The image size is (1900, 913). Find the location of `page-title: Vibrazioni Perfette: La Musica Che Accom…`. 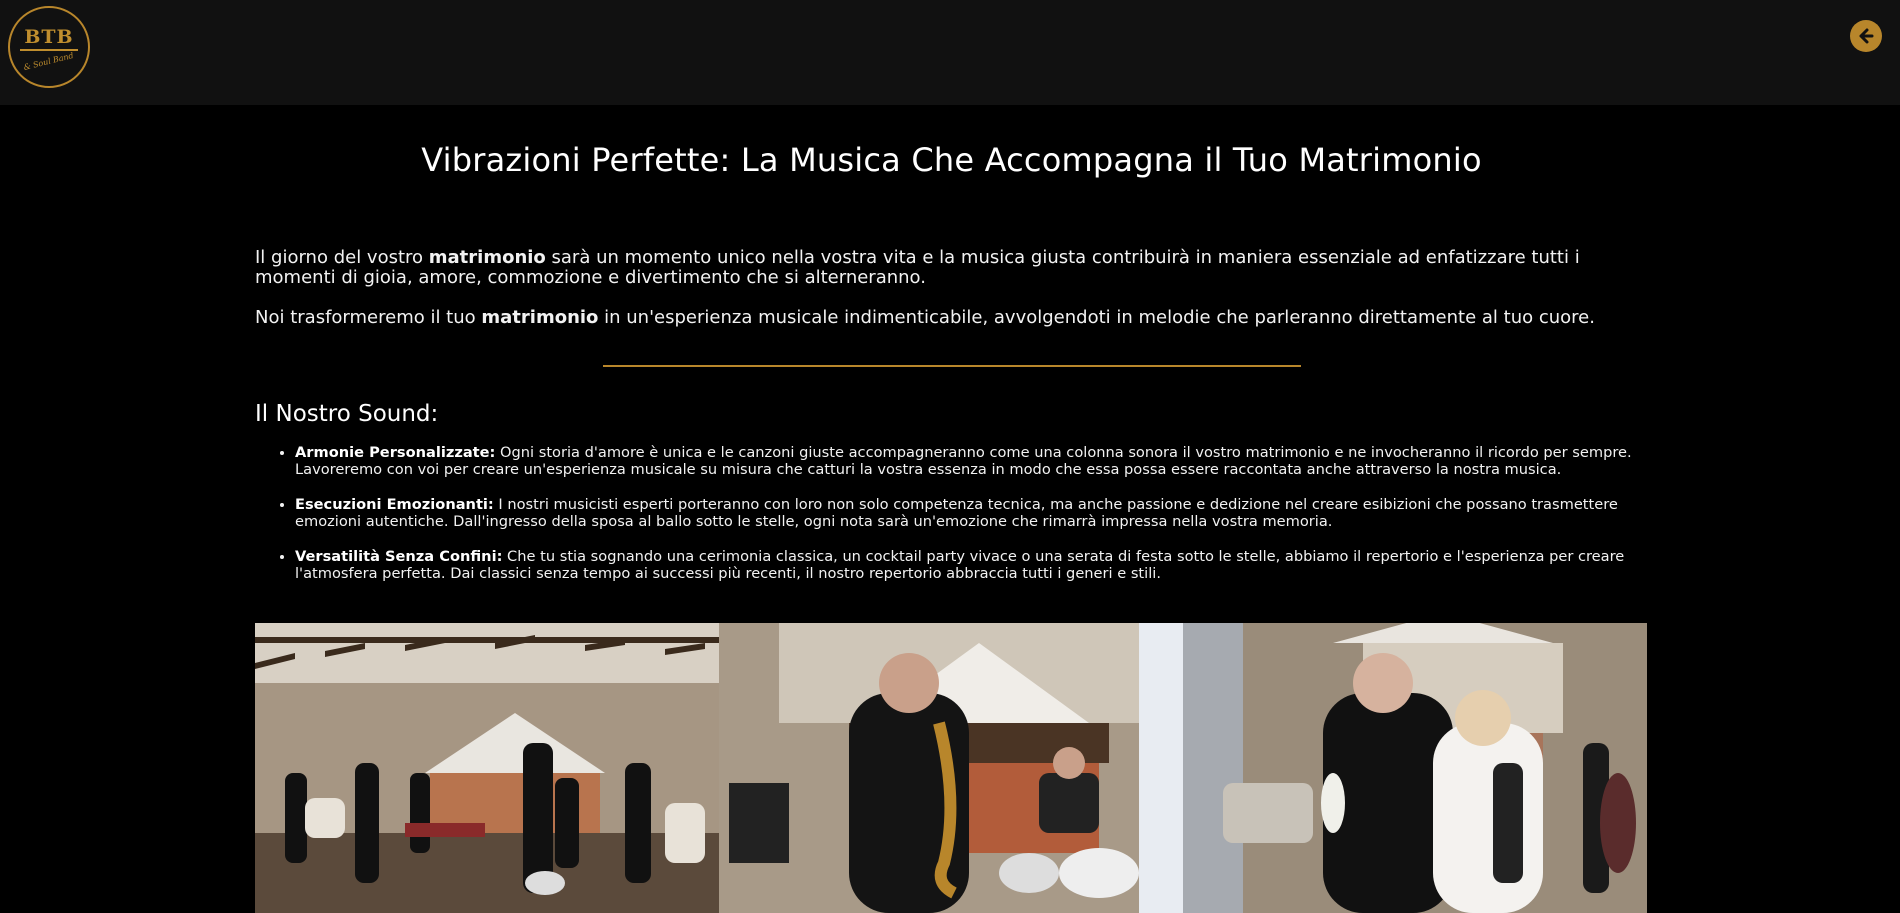

page-title: Vibrazioni Perfette: La Musica Che Accom… is located at coordinates (951, 160).